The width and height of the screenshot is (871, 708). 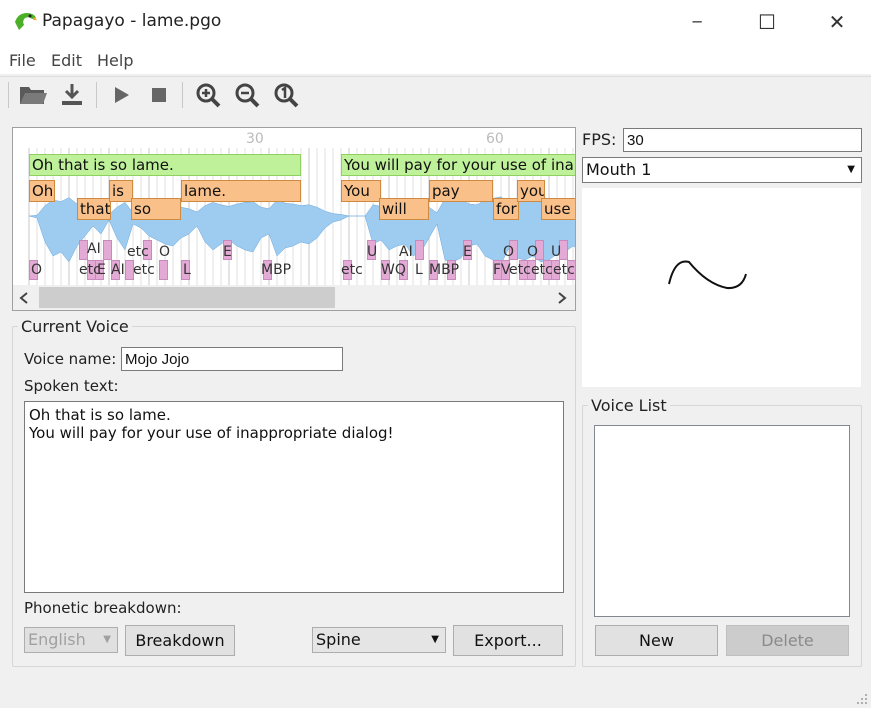 What do you see at coordinates (121, 191) in the screenshot?
I see `word-bar: is` at bounding box center [121, 191].